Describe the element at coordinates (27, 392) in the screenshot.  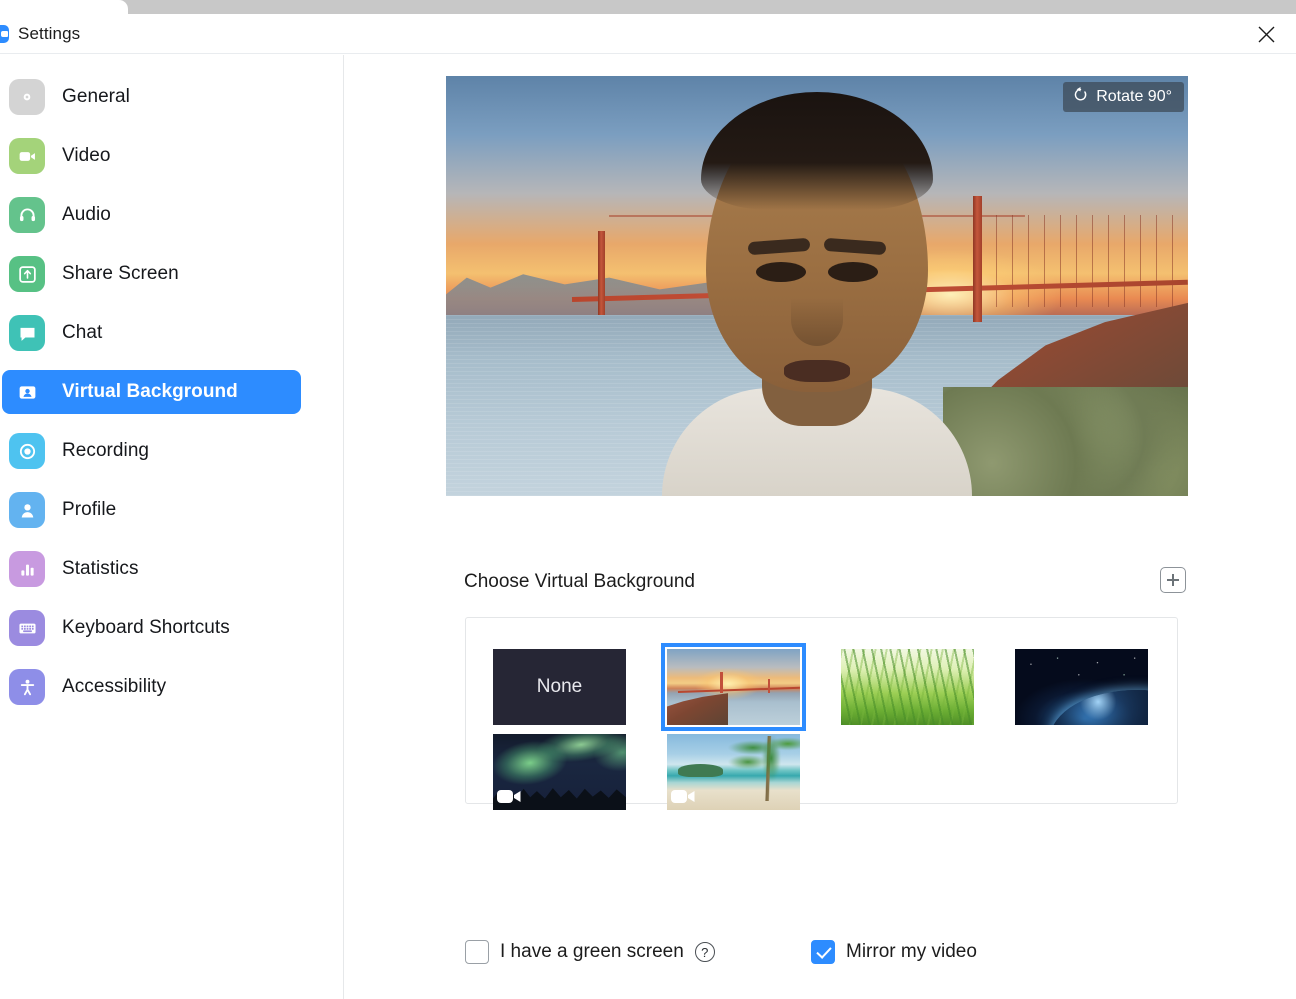
I see `person-card-icon` at that location.